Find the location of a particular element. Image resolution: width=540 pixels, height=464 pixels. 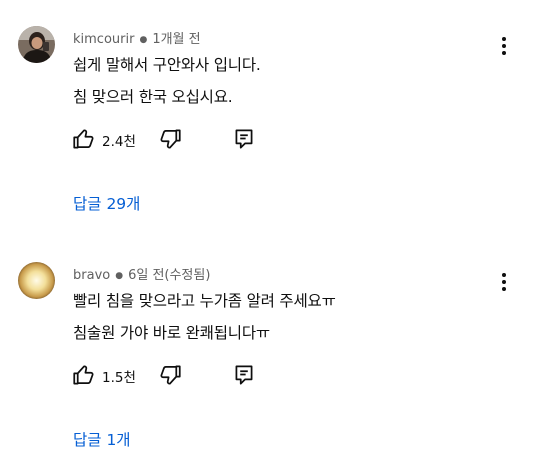

comment-text-line: 침 맞으러 한국 오십시요. is located at coordinates (153, 97).